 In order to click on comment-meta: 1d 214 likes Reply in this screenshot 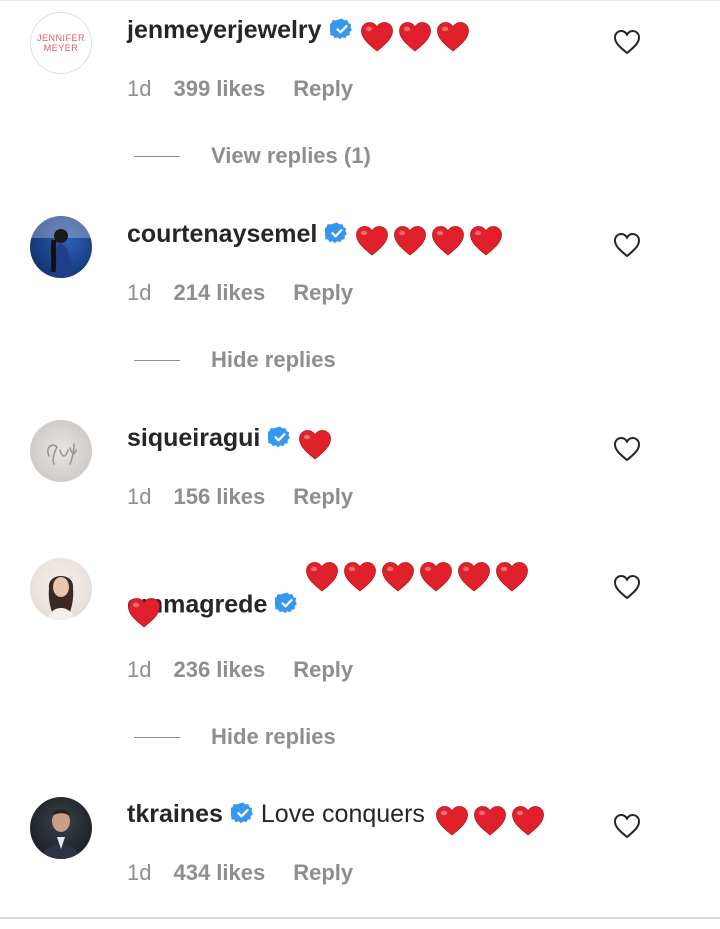, I will do `click(240, 293)`.